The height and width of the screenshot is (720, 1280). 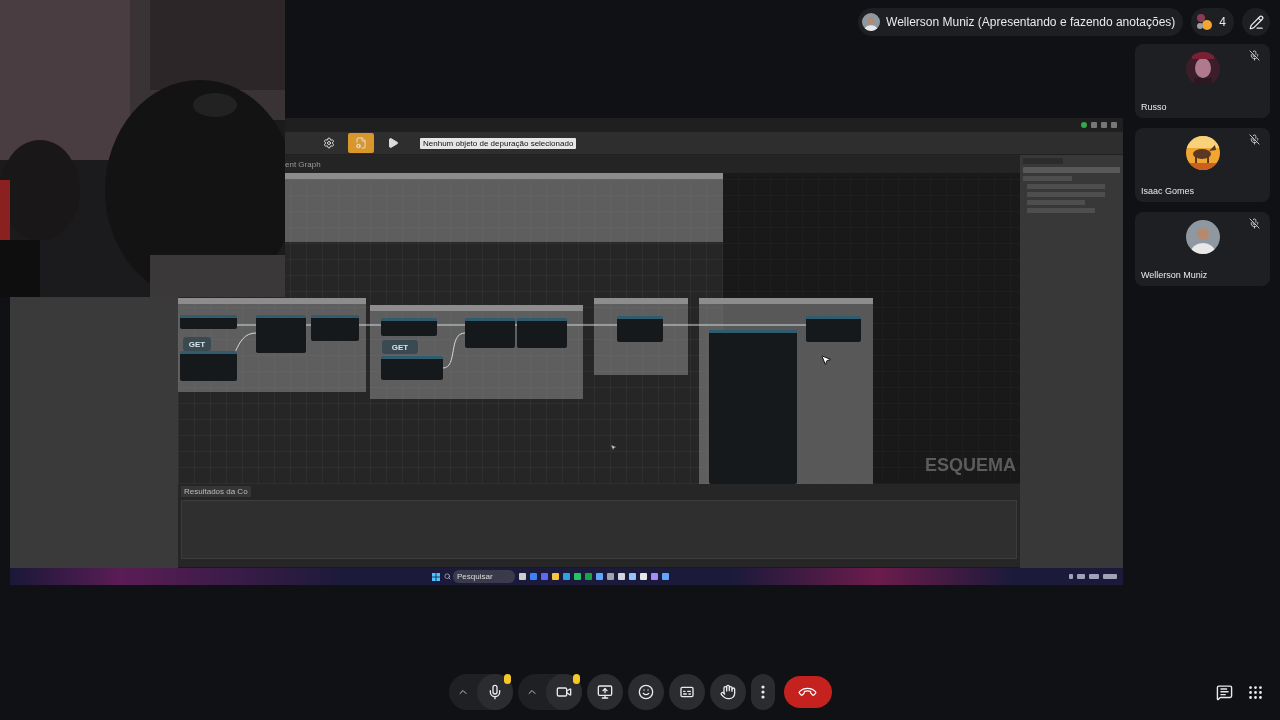 I want to click on windows-icon, so click(x=436, y=576).